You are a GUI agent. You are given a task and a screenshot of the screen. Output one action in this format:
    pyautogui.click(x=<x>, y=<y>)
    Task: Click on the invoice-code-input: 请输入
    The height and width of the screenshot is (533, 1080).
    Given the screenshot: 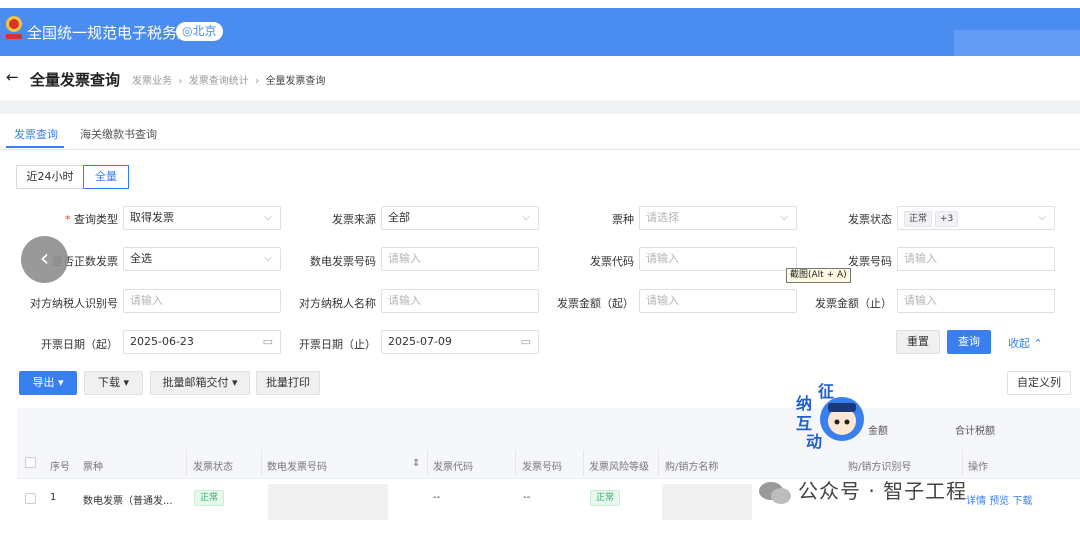 What is the action you would take?
    pyautogui.click(x=718, y=259)
    